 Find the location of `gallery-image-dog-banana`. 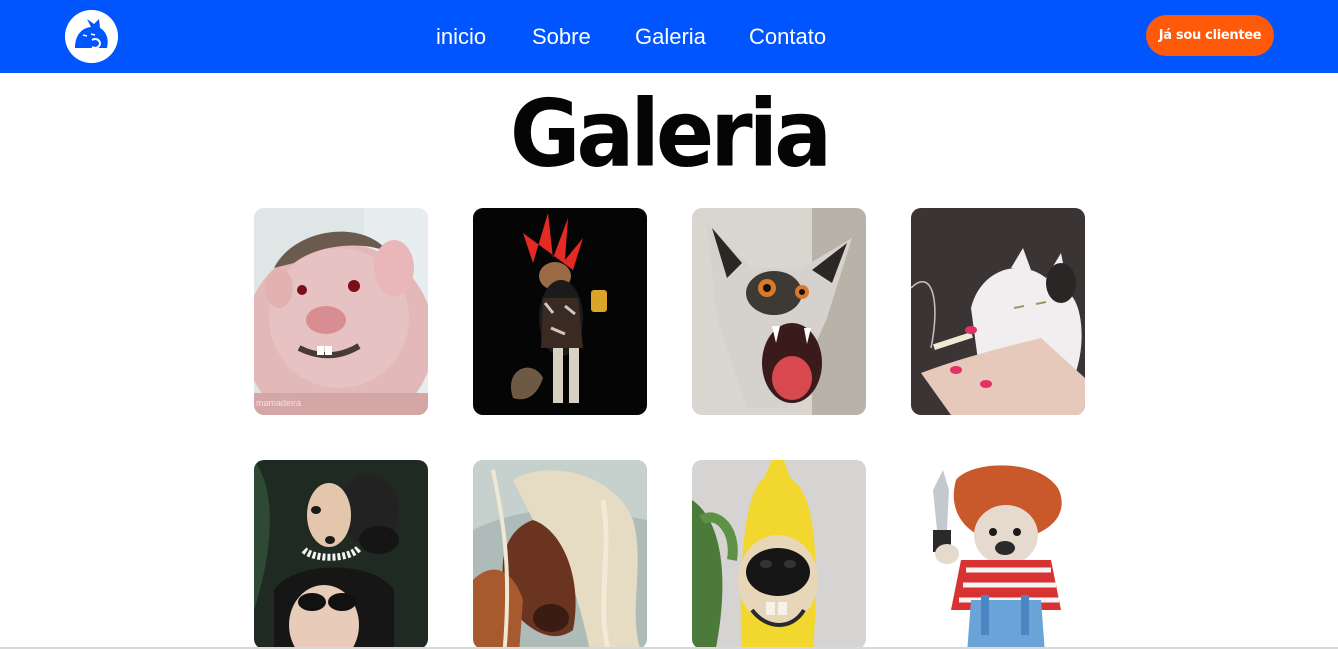

gallery-image-dog-banana is located at coordinates (779, 554).